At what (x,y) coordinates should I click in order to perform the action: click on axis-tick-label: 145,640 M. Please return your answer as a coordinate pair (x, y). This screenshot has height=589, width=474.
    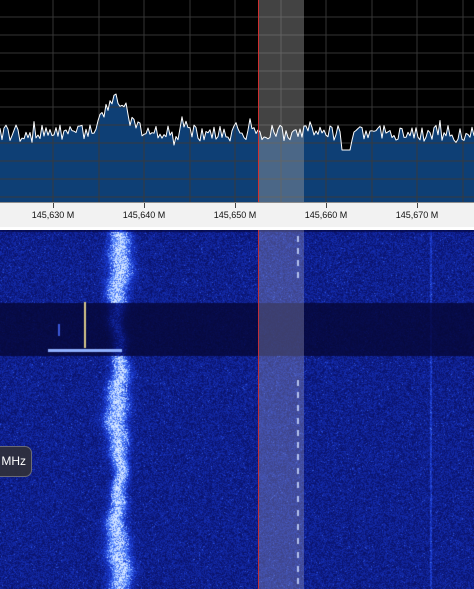
    Looking at the image, I should click on (144, 215).